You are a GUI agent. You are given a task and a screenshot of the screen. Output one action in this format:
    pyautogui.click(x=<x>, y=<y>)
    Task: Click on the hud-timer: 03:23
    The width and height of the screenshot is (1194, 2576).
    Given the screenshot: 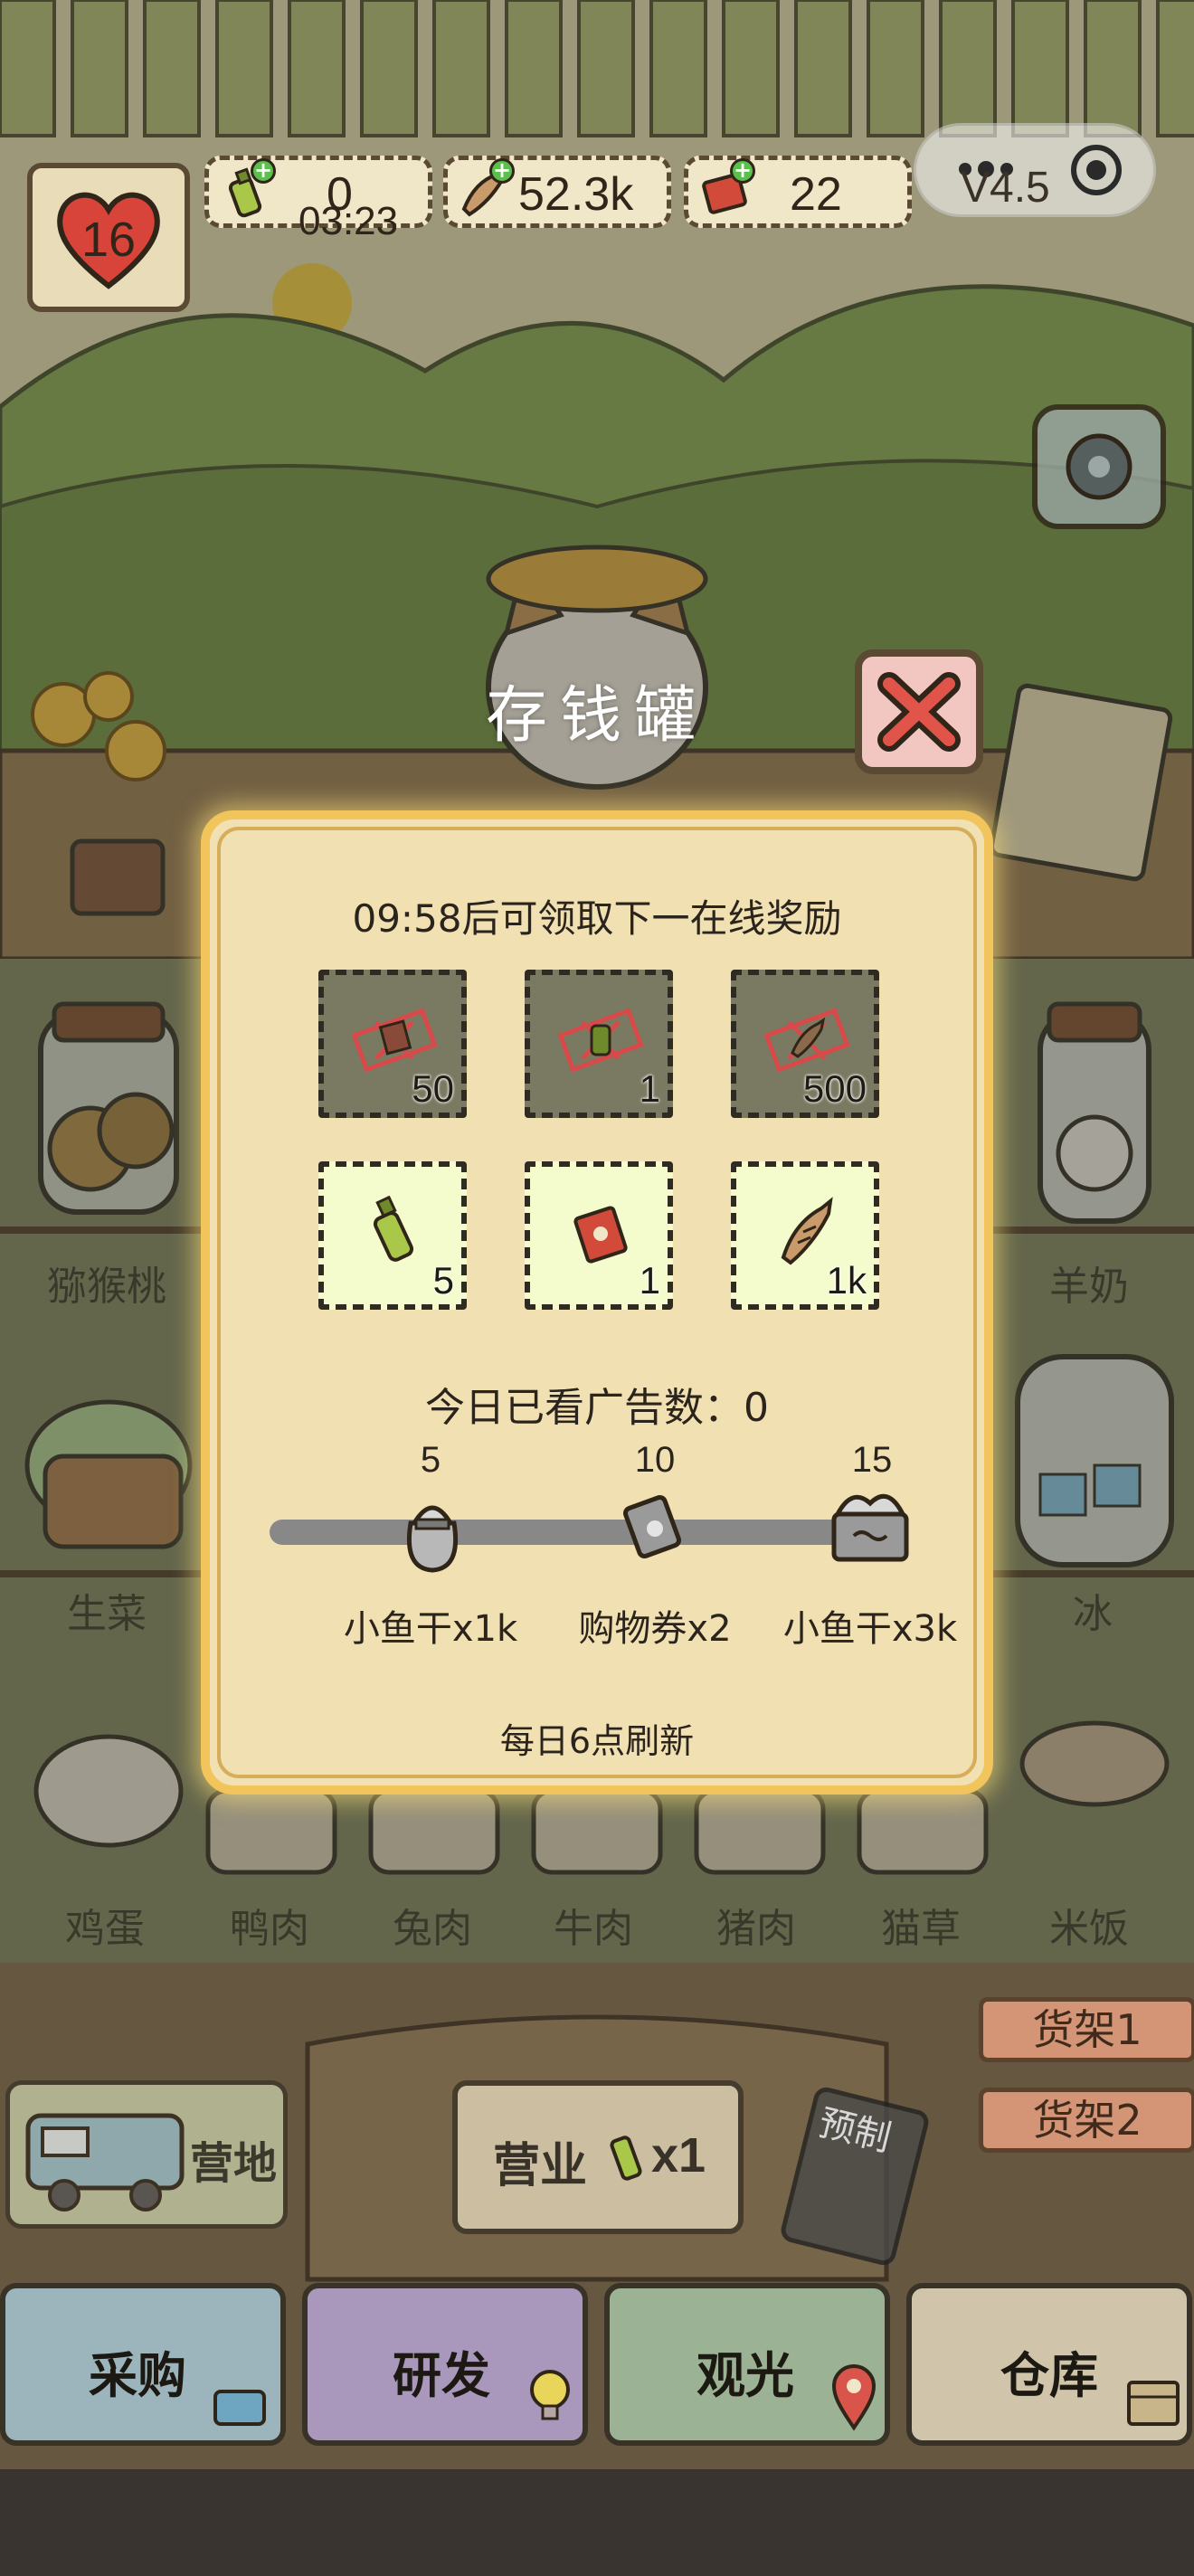 What is the action you would take?
    pyautogui.click(x=348, y=221)
    